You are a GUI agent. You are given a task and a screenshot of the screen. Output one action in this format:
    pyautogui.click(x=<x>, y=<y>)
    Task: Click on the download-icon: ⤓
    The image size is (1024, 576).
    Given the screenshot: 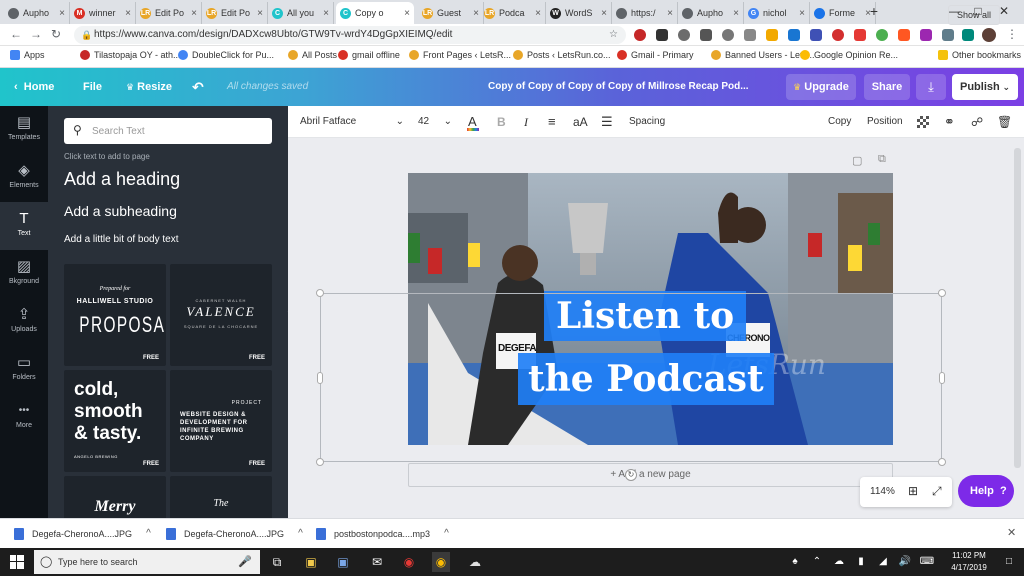 What is the action you would take?
    pyautogui.click(x=931, y=87)
    